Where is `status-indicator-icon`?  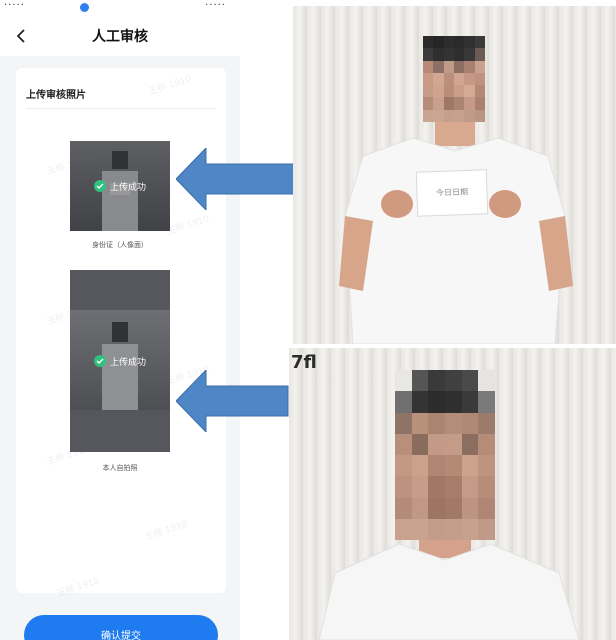
status-indicator-icon is located at coordinates (84, 7).